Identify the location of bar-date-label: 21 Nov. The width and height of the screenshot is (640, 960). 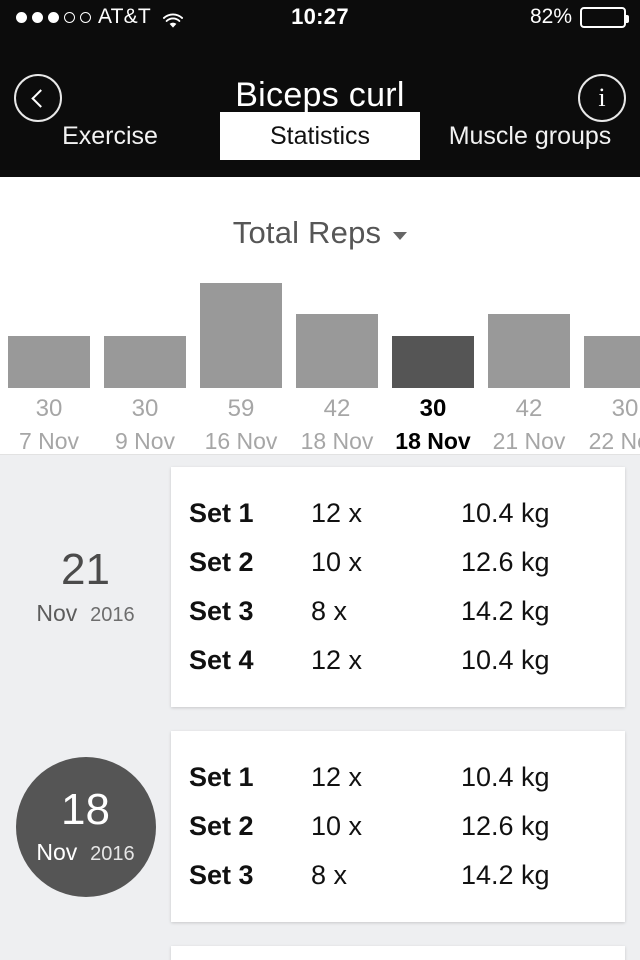
(529, 440).